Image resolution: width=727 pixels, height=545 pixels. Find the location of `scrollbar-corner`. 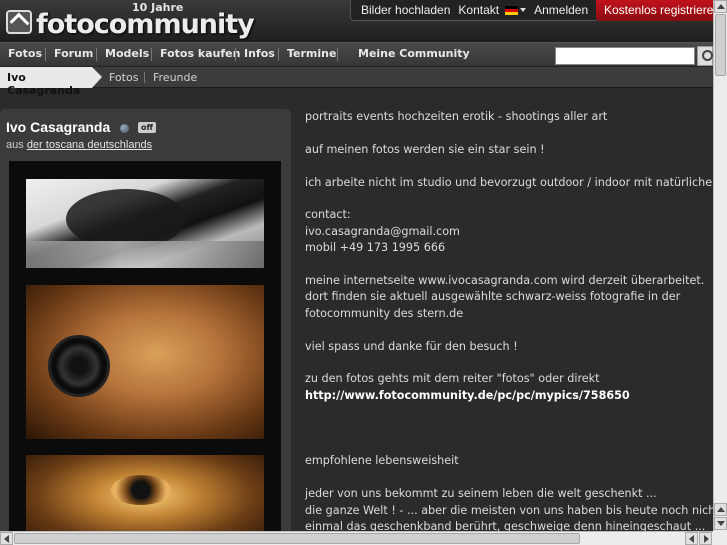

scrollbar-corner is located at coordinates (720, 538).